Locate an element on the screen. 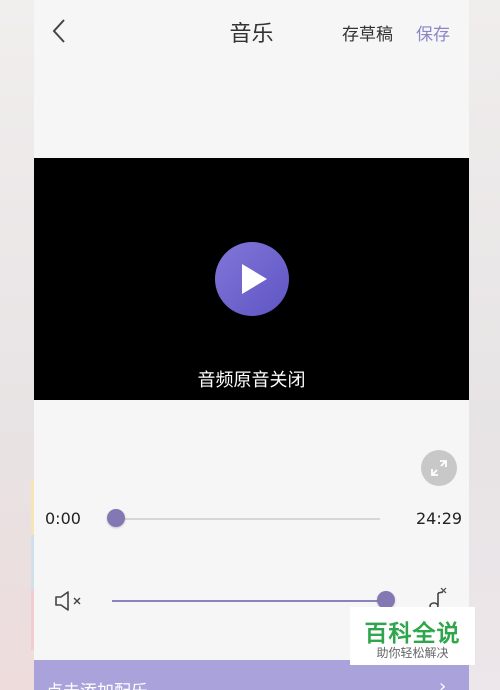 The height and width of the screenshot is (690, 500). speaker-muted-icon is located at coordinates (71, 601).